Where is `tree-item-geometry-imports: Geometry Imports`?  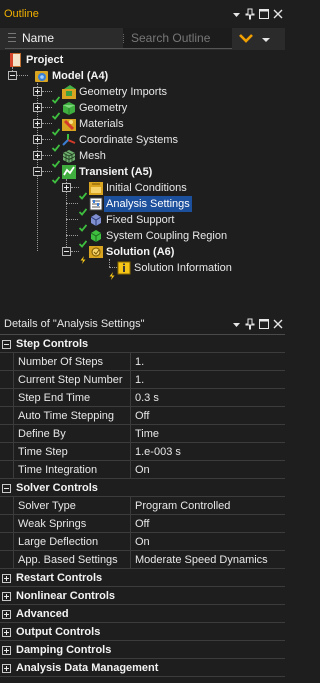
tree-item-geometry-imports: Geometry Imports is located at coordinates (115, 92).